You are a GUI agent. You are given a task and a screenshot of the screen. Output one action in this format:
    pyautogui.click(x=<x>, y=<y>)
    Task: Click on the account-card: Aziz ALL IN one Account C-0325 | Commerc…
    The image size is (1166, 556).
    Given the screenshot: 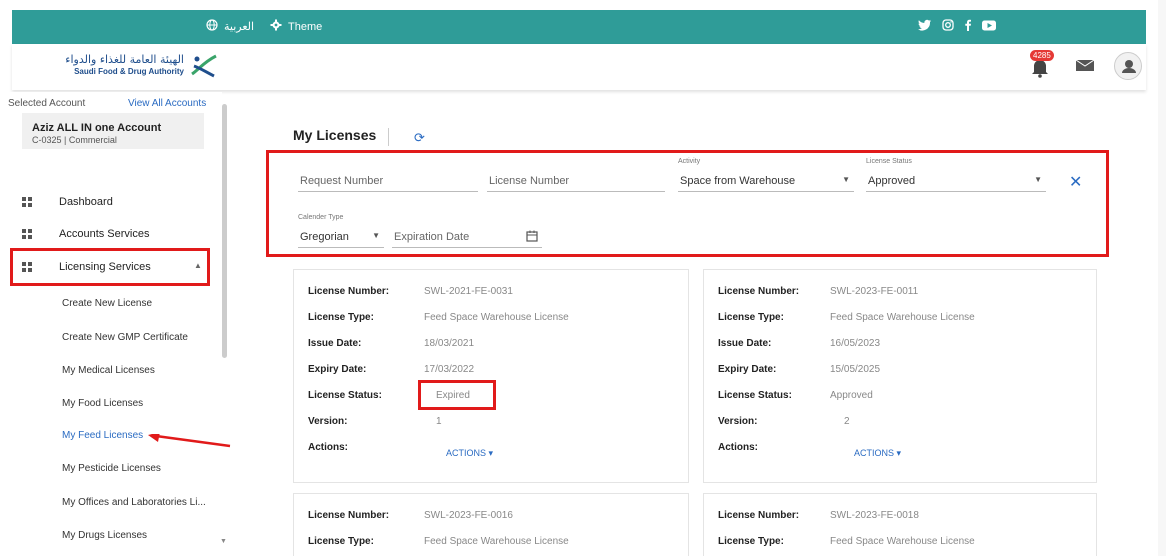 What is the action you would take?
    pyautogui.click(x=113, y=131)
    